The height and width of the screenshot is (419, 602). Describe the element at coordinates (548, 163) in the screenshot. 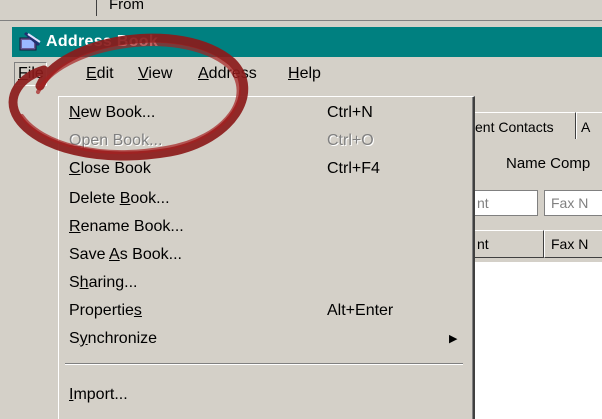

I see `name-comp-label: Name Comp` at that location.